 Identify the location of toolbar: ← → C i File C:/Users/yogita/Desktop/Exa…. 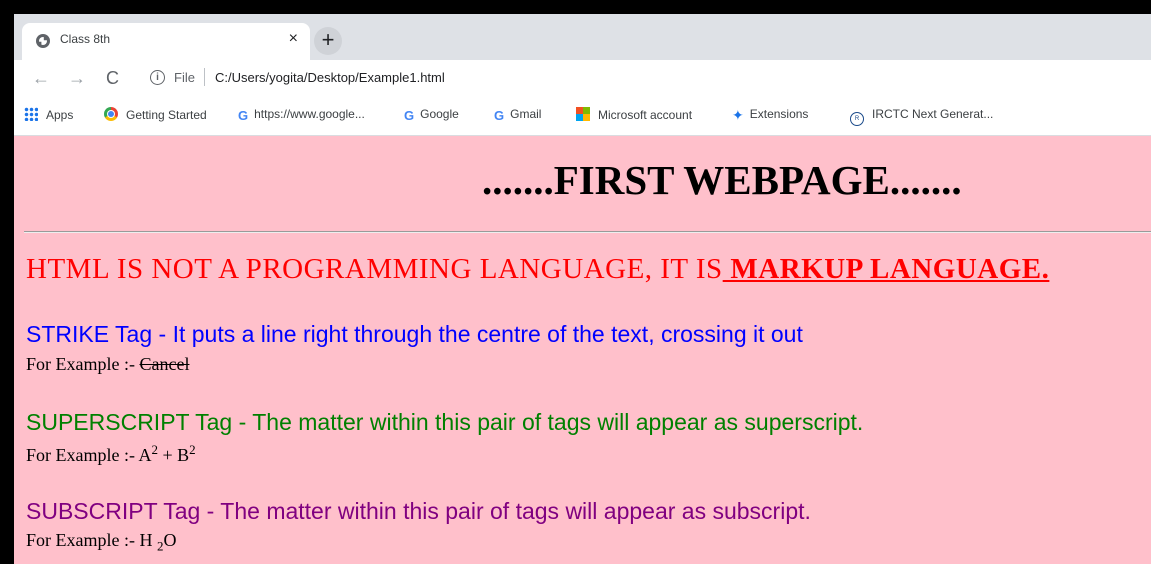
(582, 78).